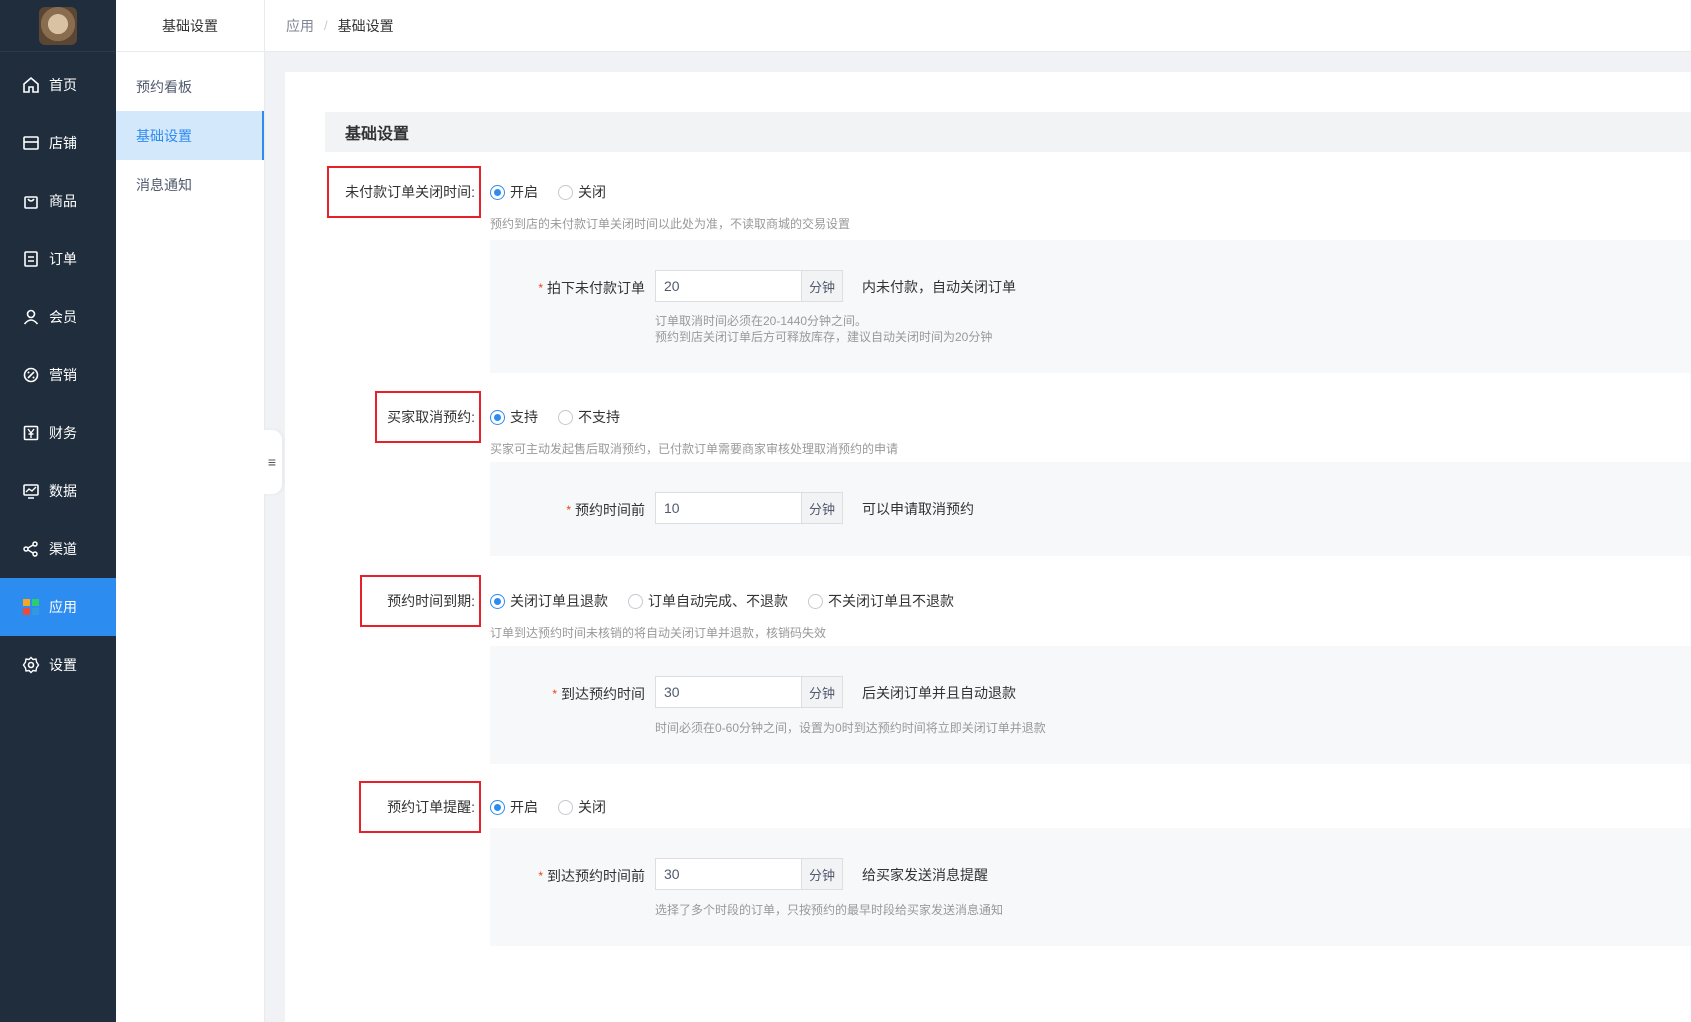 The image size is (1691, 1022). What do you see at coordinates (728, 286) in the screenshot?
I see `unpaid-minutes-input` at bounding box center [728, 286].